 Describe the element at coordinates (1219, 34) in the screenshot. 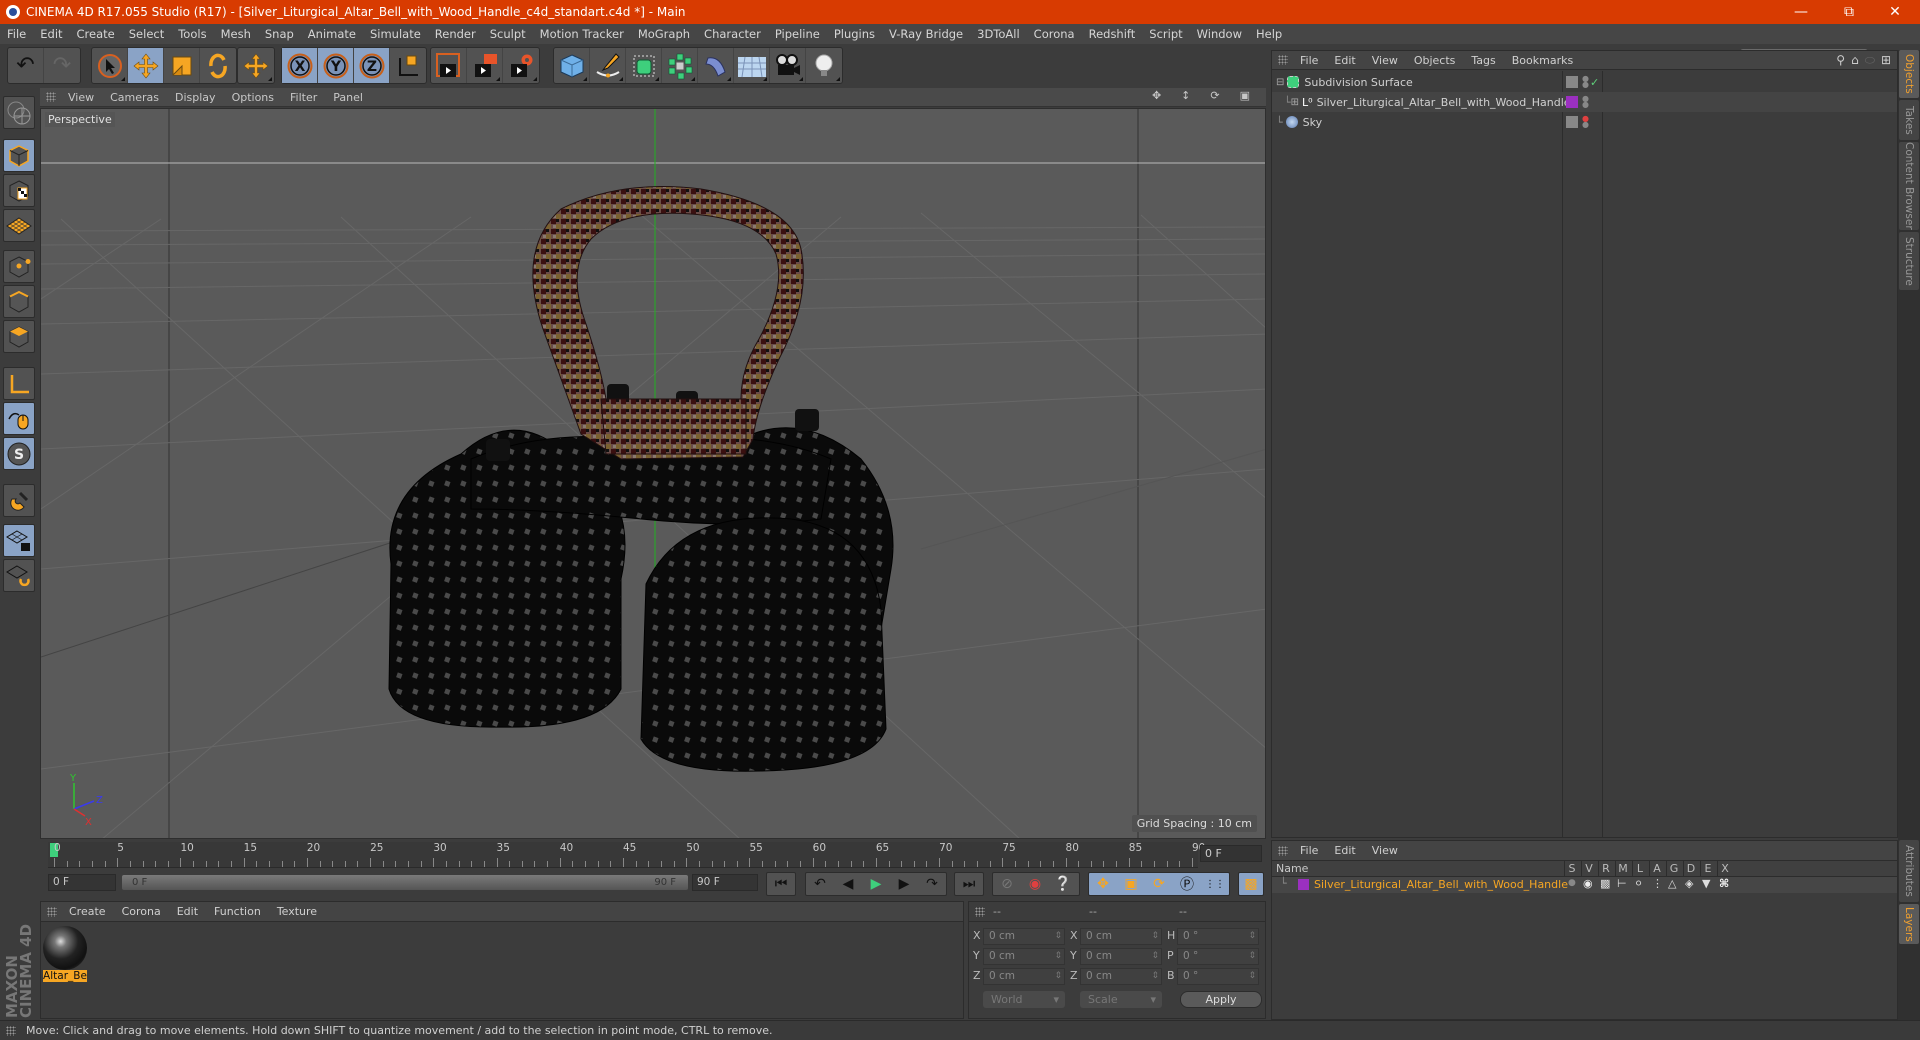

I see `menu-window: Window` at that location.